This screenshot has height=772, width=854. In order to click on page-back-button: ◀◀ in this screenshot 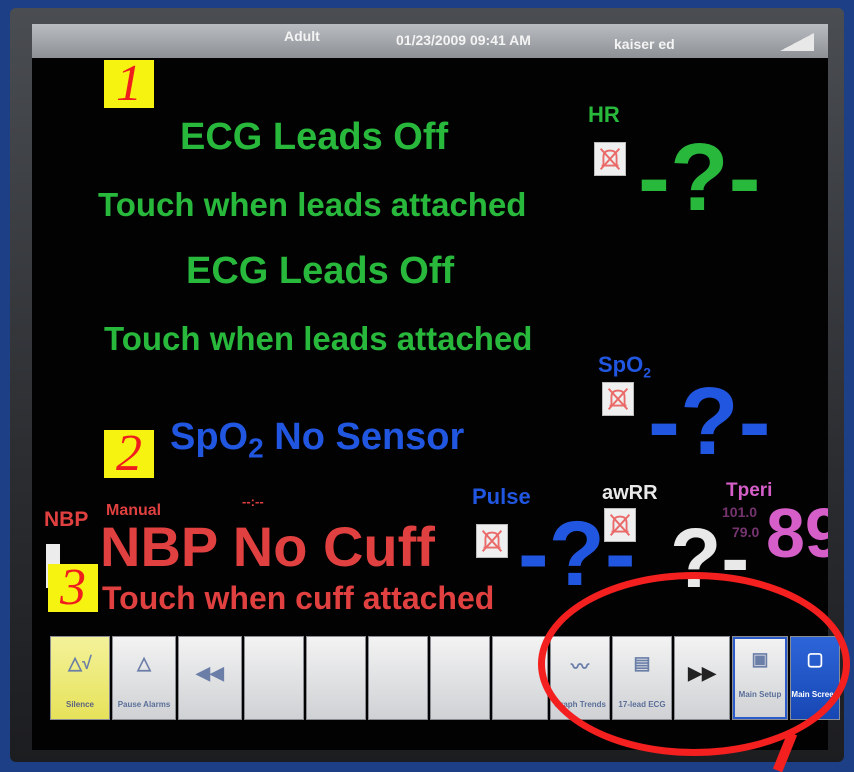, I will do `click(210, 678)`.